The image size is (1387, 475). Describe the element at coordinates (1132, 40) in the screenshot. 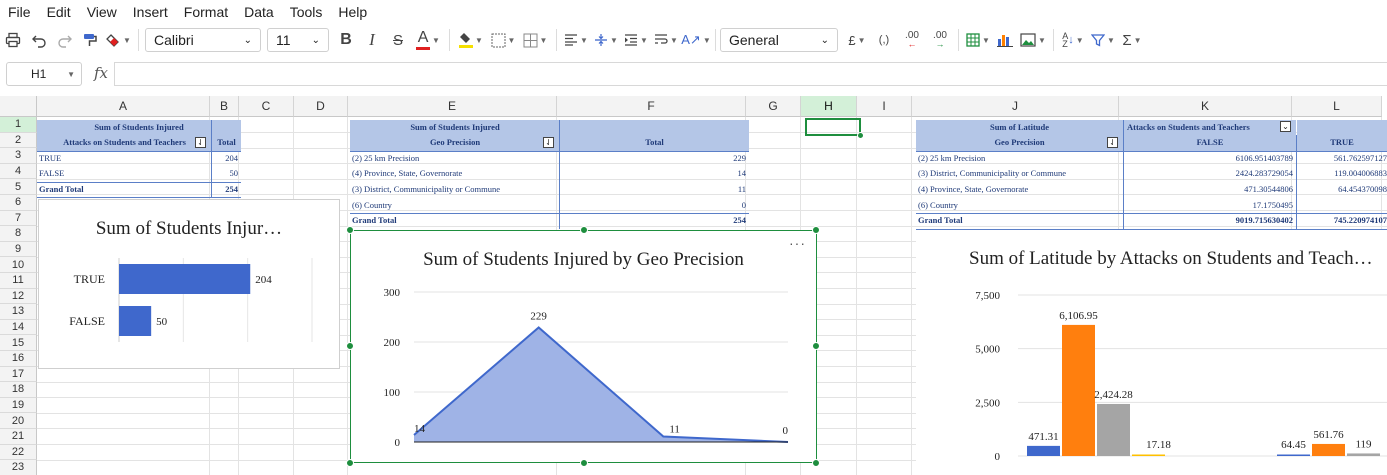

I see `functions-icon: Σ ▼` at that location.